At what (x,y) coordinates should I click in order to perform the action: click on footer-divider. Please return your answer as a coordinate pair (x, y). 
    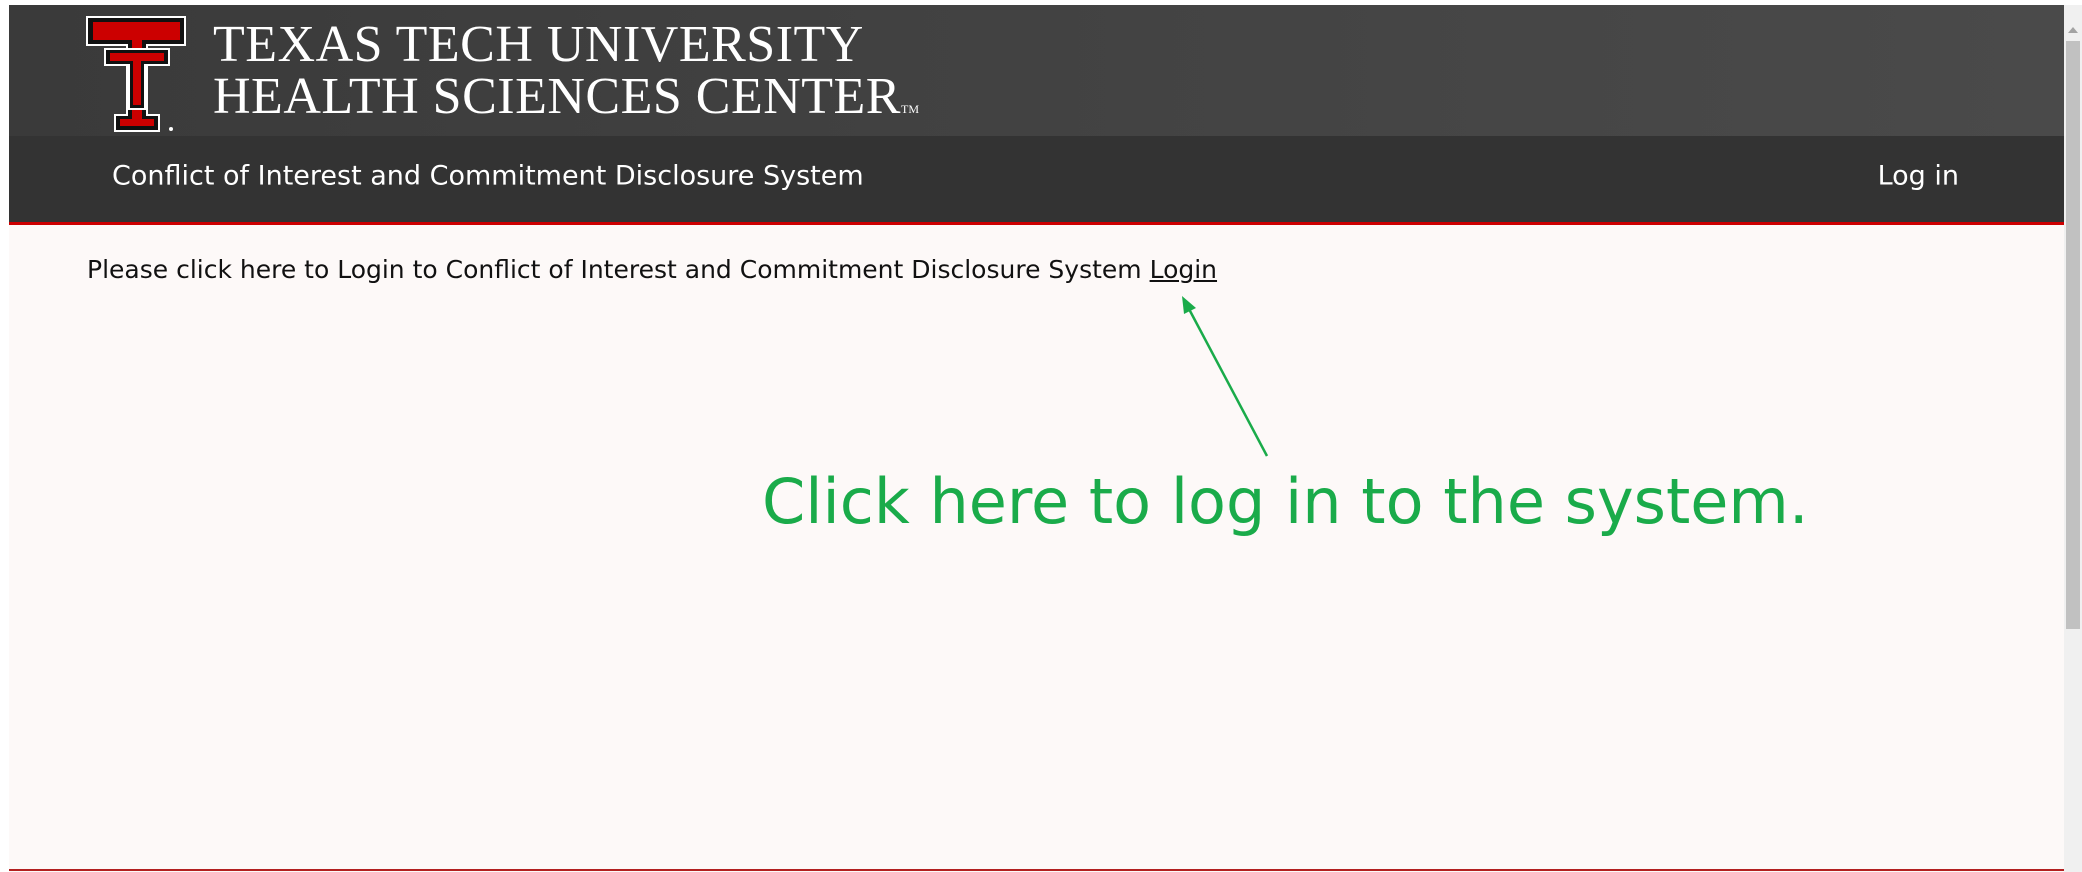
    Looking at the image, I should click on (1036, 870).